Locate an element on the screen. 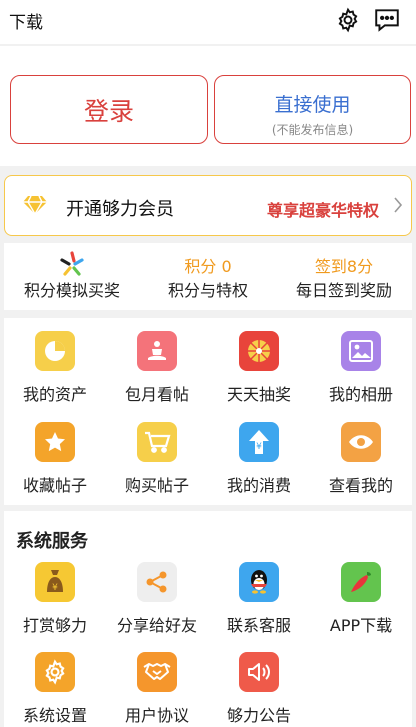 The height and width of the screenshot is (727, 416). service-user-agreement: 用户协议 is located at coordinates (157, 689).